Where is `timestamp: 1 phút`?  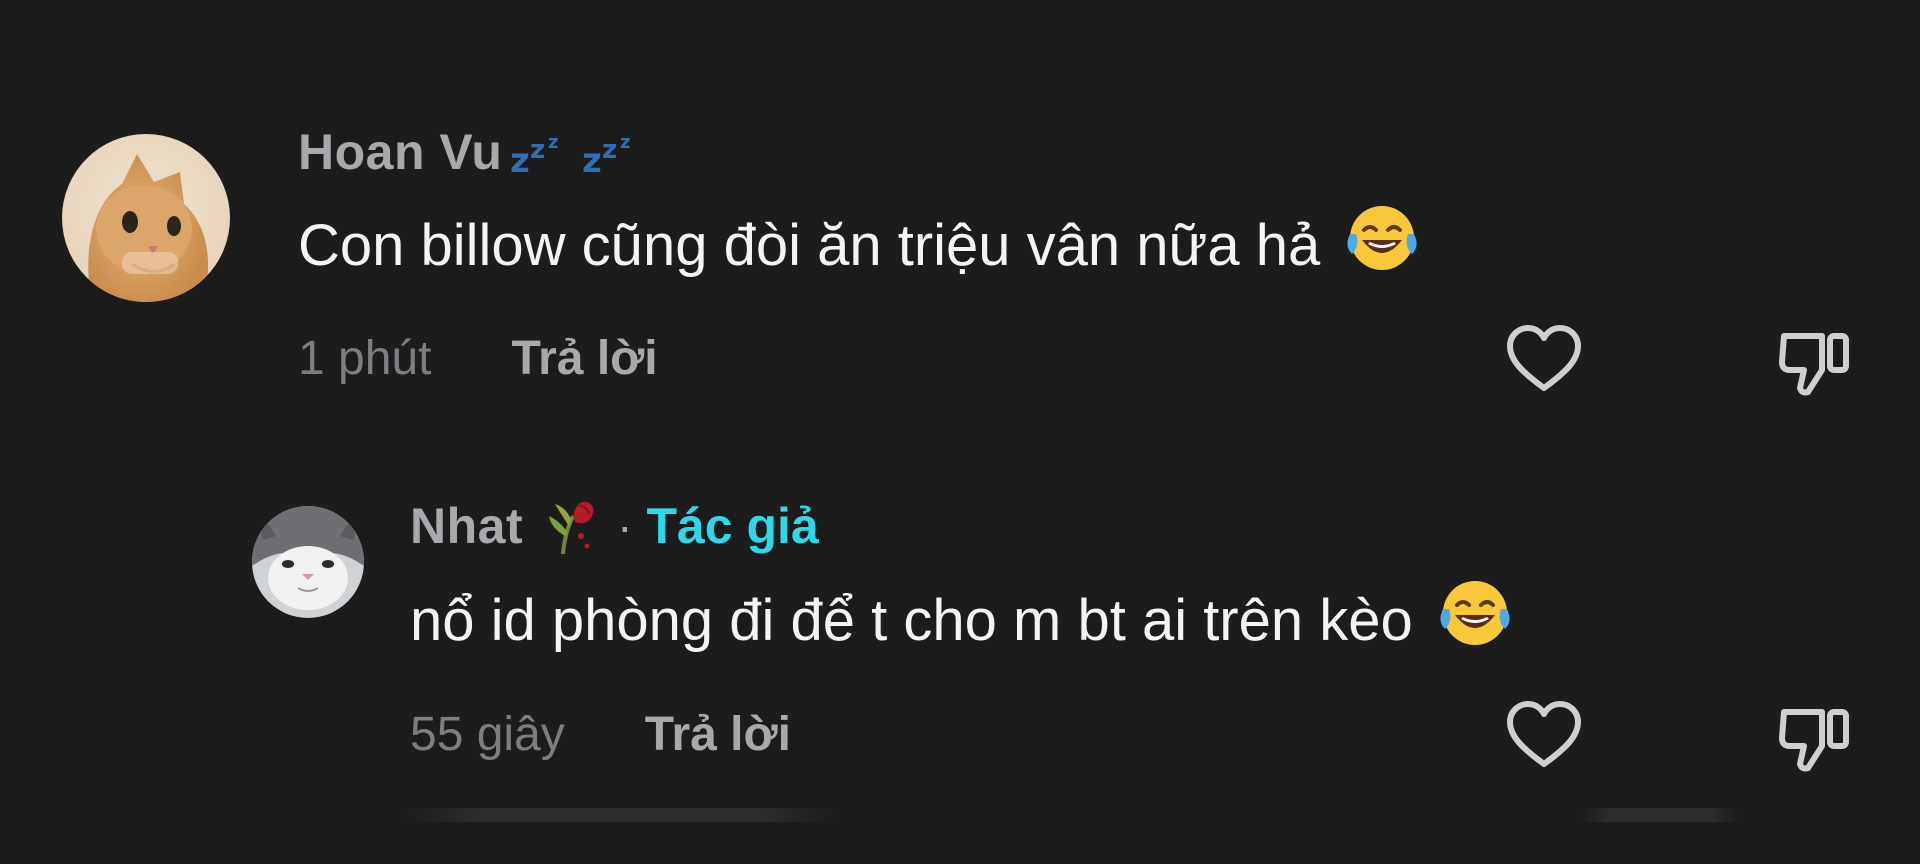 timestamp: 1 phút is located at coordinates (365, 358).